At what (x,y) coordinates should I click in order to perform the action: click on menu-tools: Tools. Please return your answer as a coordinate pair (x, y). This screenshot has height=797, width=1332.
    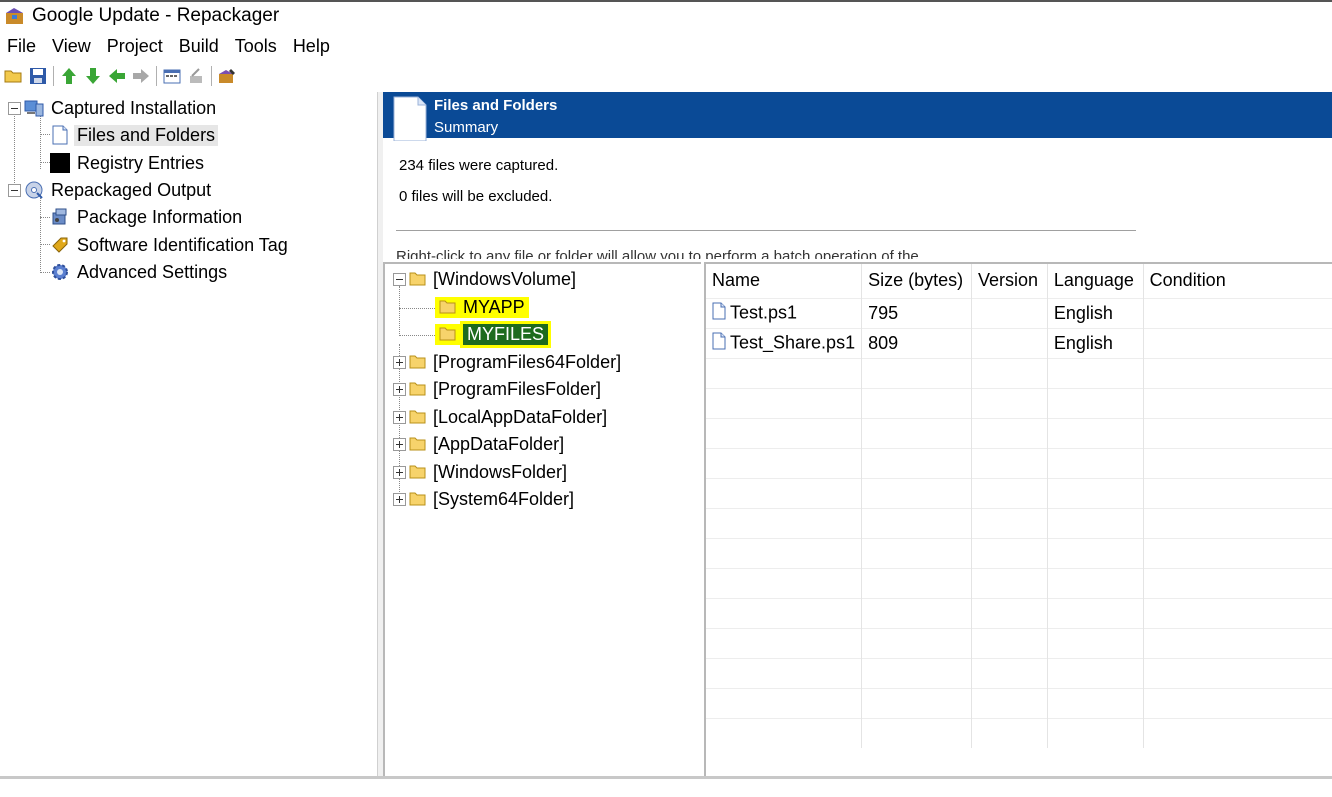
    Looking at the image, I should click on (256, 46).